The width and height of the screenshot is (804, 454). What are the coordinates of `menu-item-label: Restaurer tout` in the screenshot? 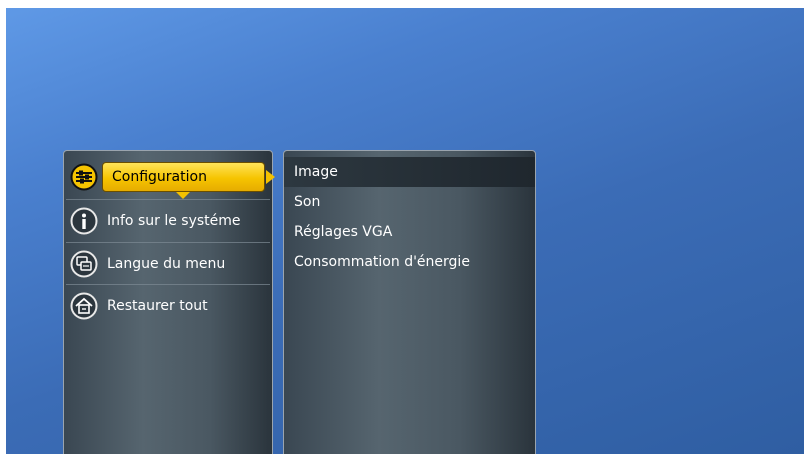 It's located at (157, 306).